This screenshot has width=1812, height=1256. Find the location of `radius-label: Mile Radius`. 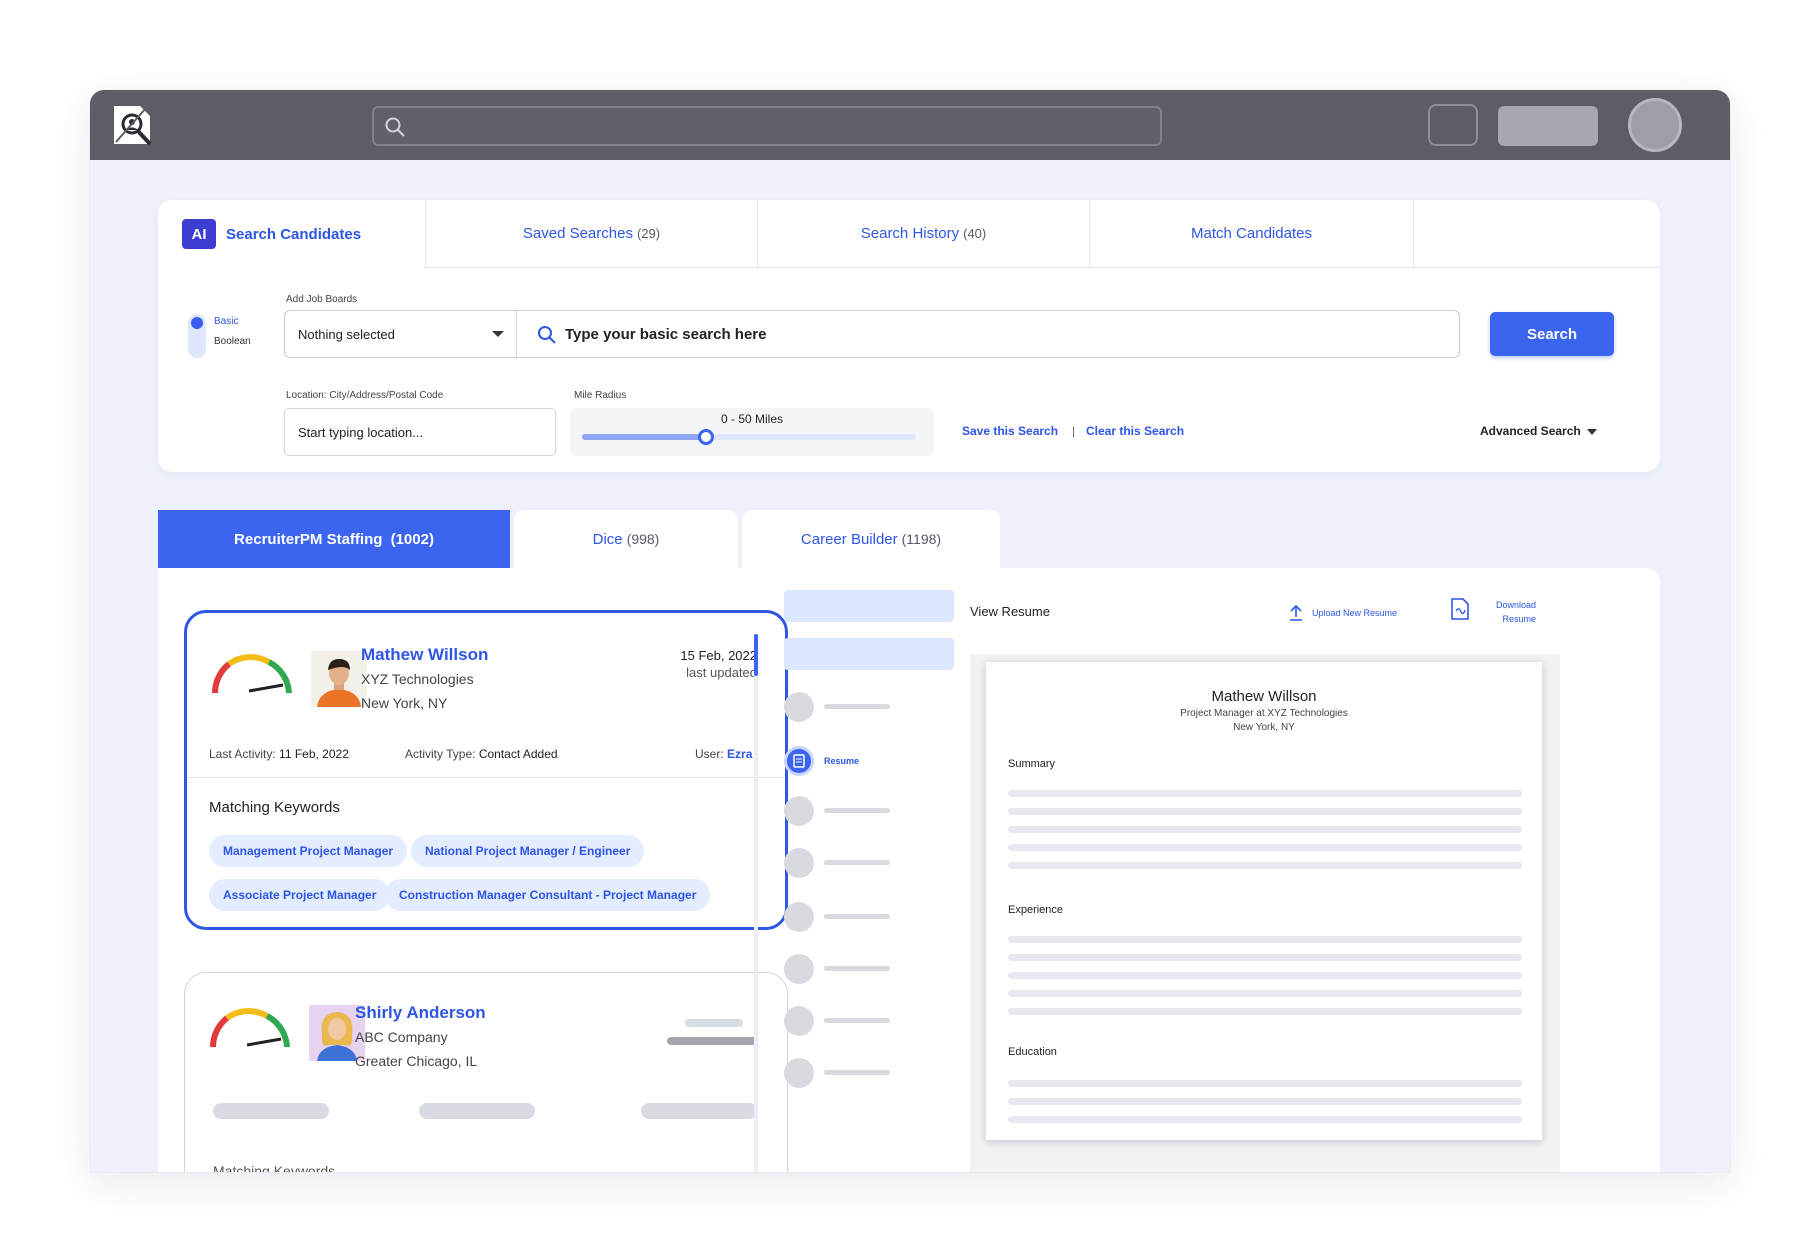

radius-label: Mile Radius is located at coordinates (600, 395).